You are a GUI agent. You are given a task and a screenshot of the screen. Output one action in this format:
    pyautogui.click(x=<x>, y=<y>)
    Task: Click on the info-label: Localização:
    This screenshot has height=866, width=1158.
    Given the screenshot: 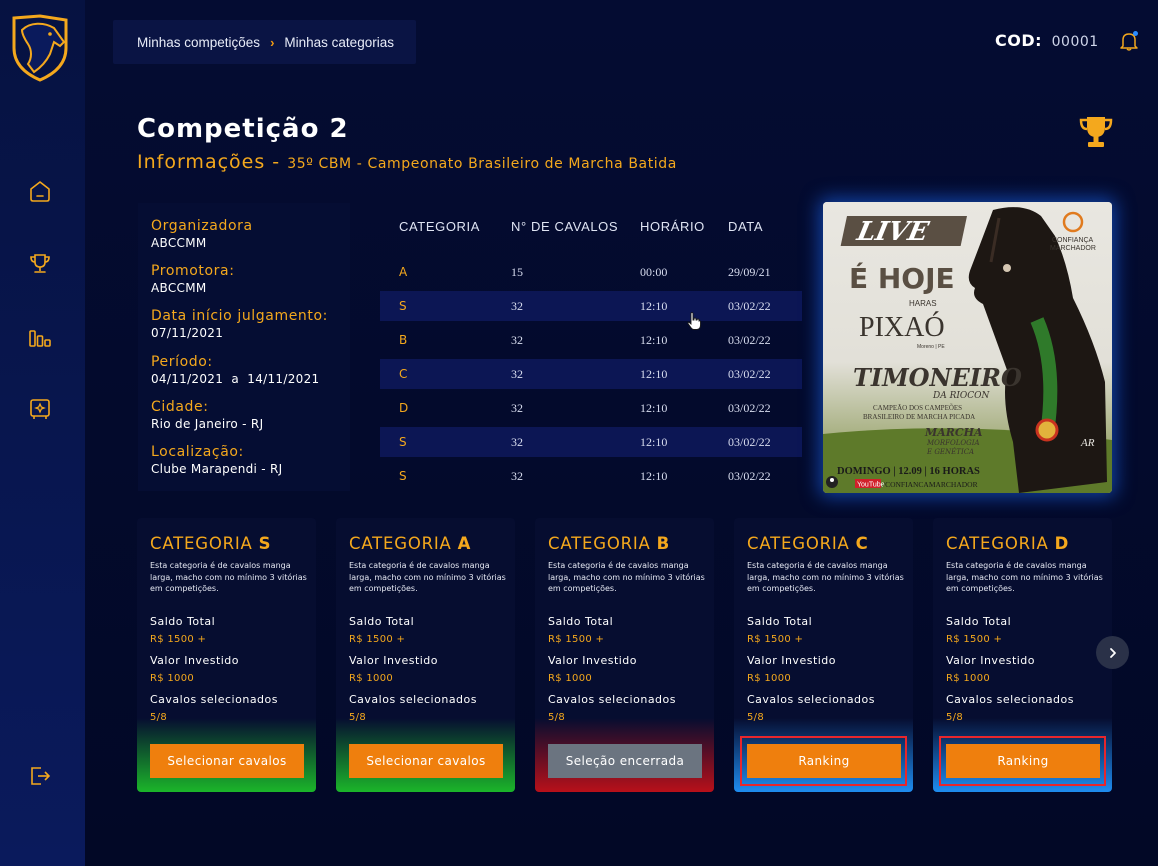 What is the action you would take?
    pyautogui.click(x=197, y=452)
    